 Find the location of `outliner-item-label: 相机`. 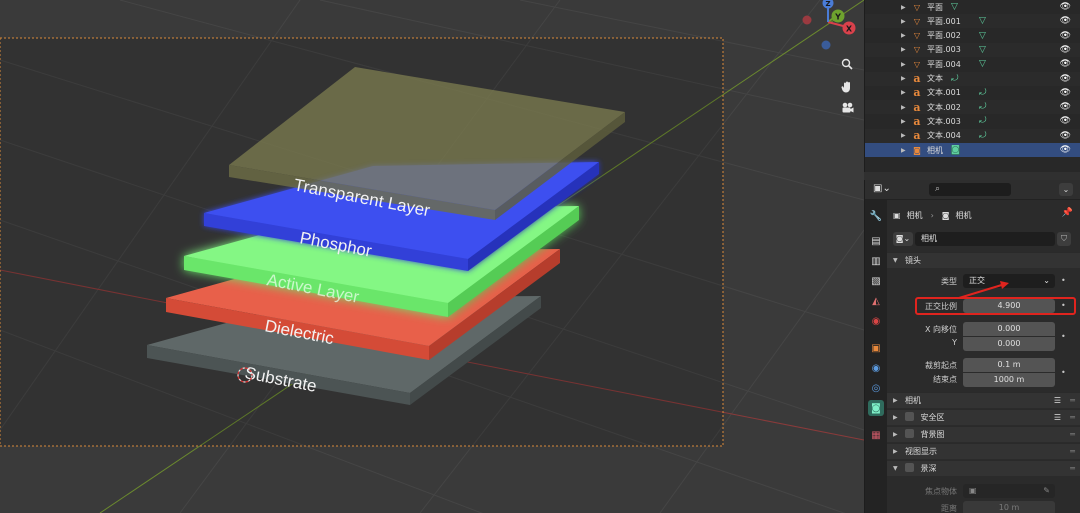

outliner-item-label: 相机 is located at coordinates (935, 150).